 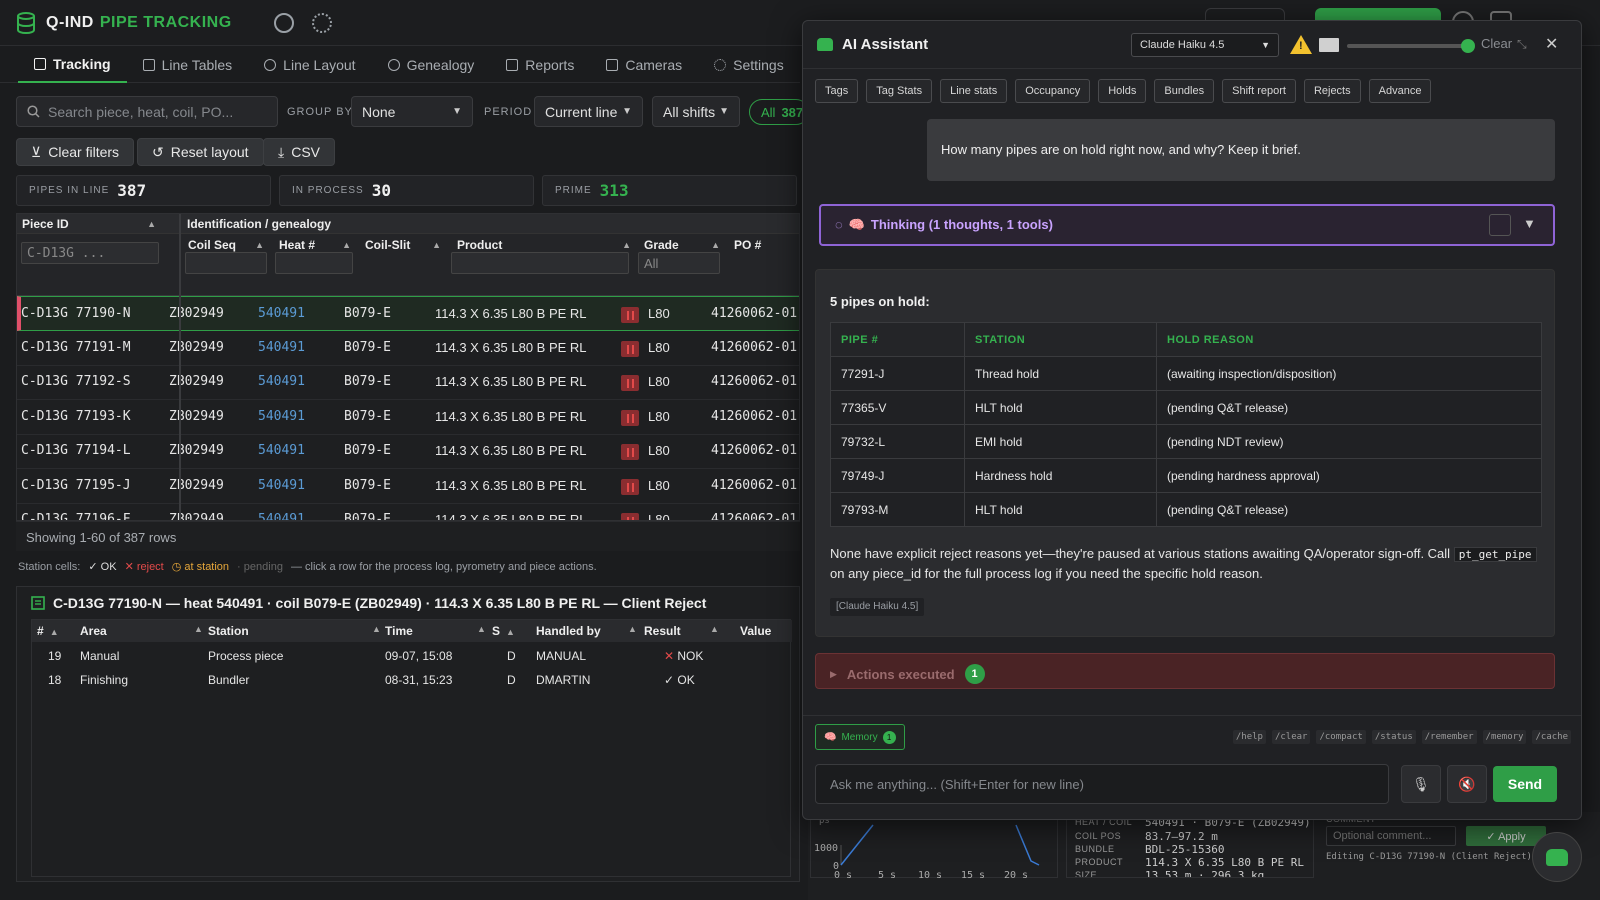 What do you see at coordinates (376, 629) in the screenshot?
I see `sort-icon: ▲` at bounding box center [376, 629].